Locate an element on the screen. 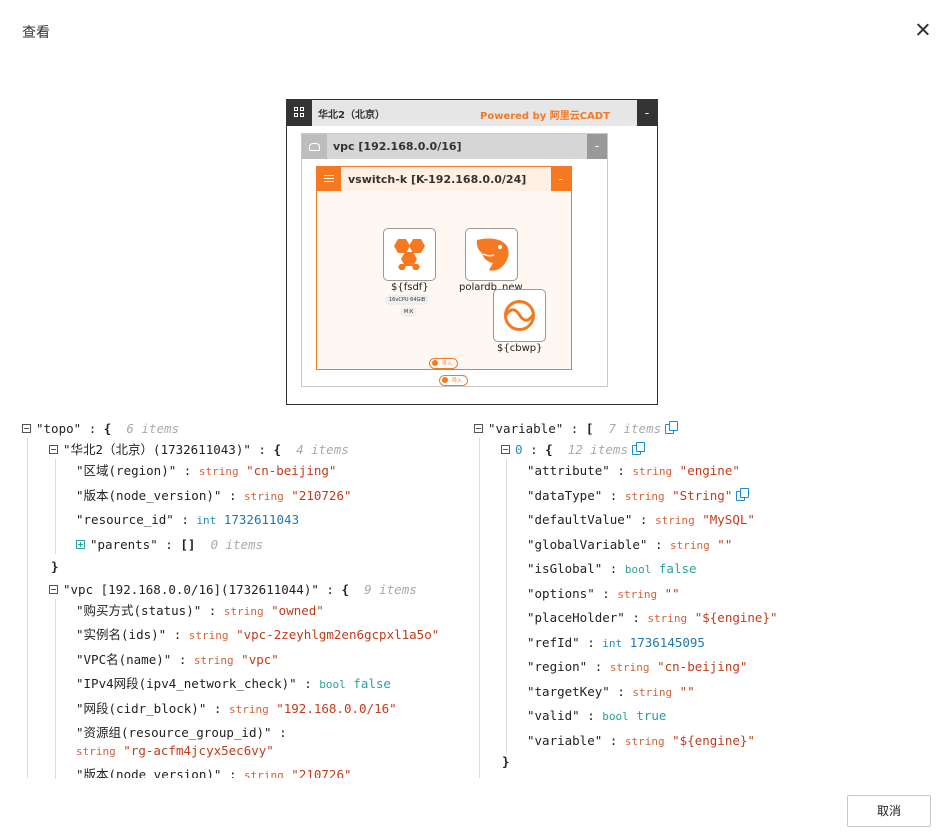  cancel-button: 取消 is located at coordinates (889, 811).